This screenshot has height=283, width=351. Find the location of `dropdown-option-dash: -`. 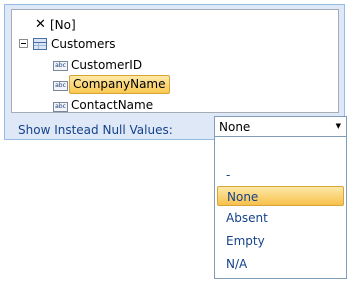

dropdown-option-dash: - is located at coordinates (280, 175).